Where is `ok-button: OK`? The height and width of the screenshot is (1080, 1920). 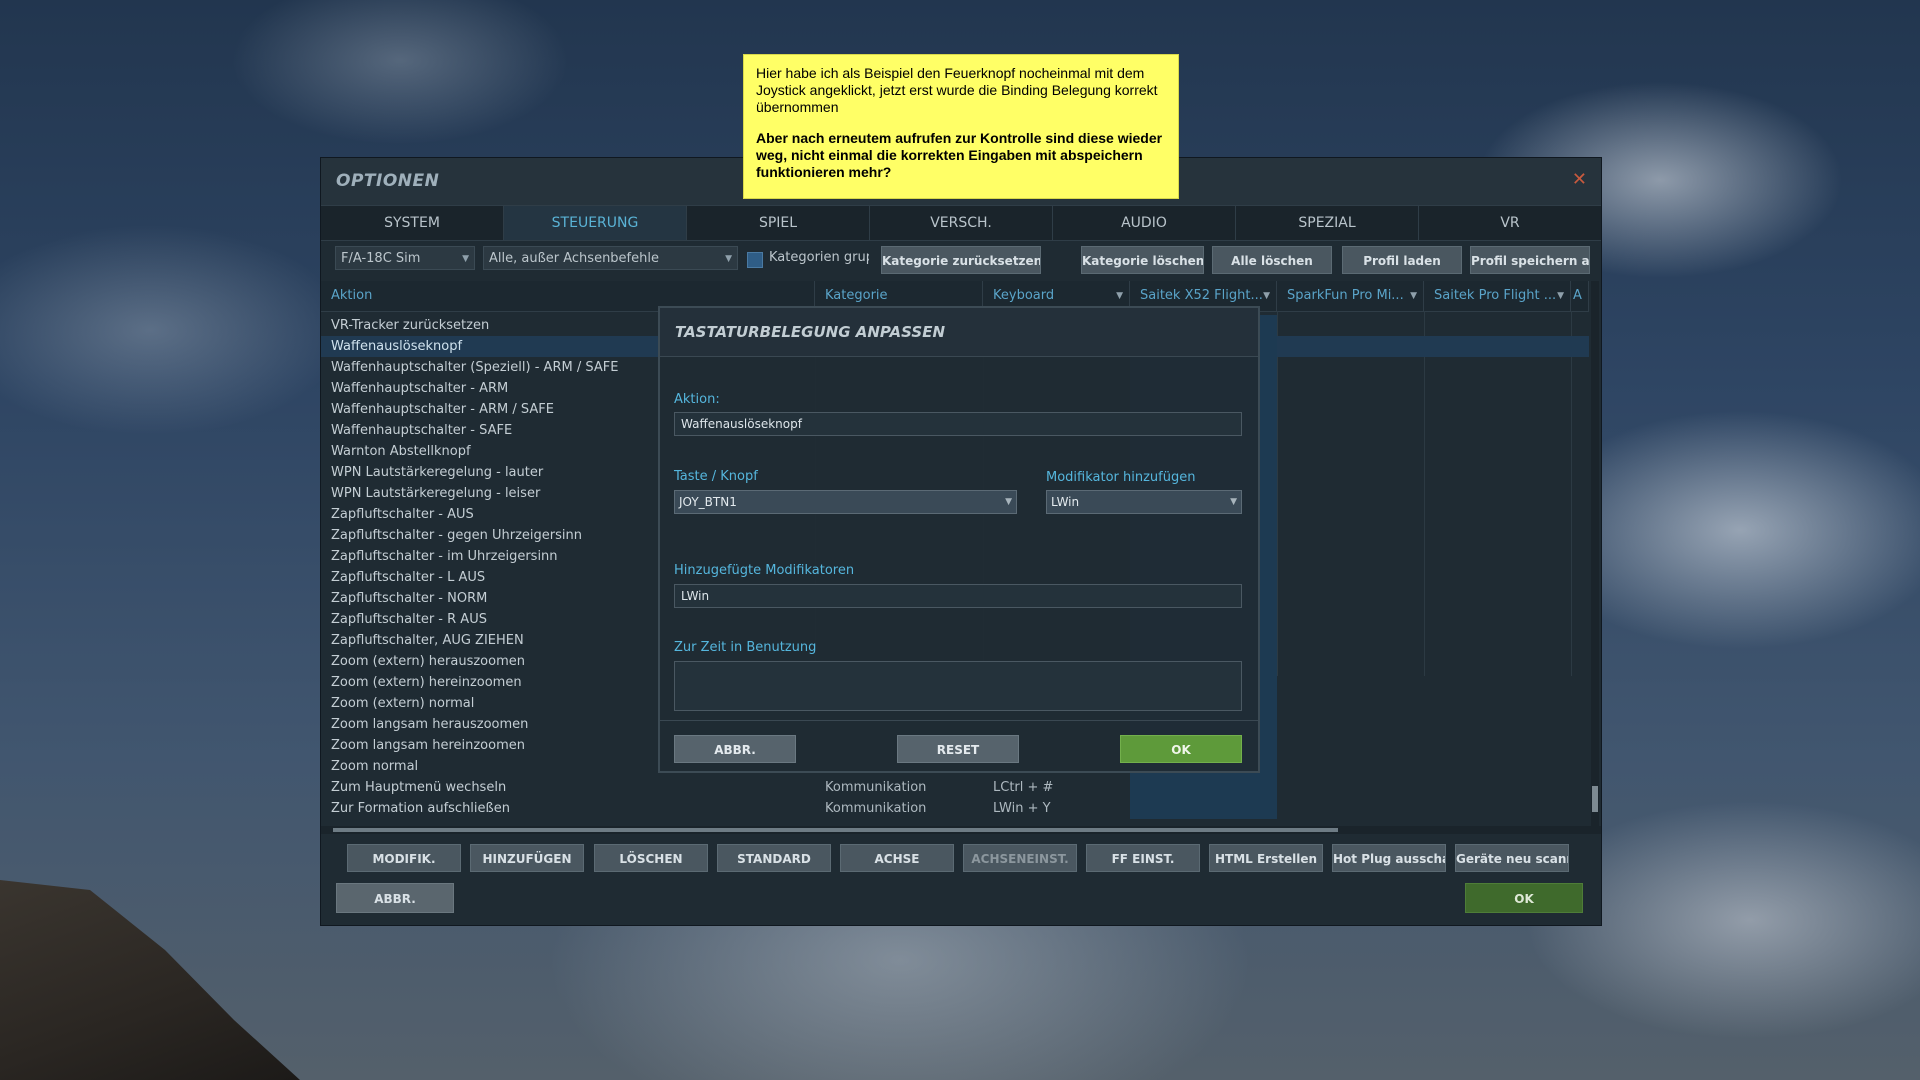
ok-button: OK is located at coordinates (1524, 898).